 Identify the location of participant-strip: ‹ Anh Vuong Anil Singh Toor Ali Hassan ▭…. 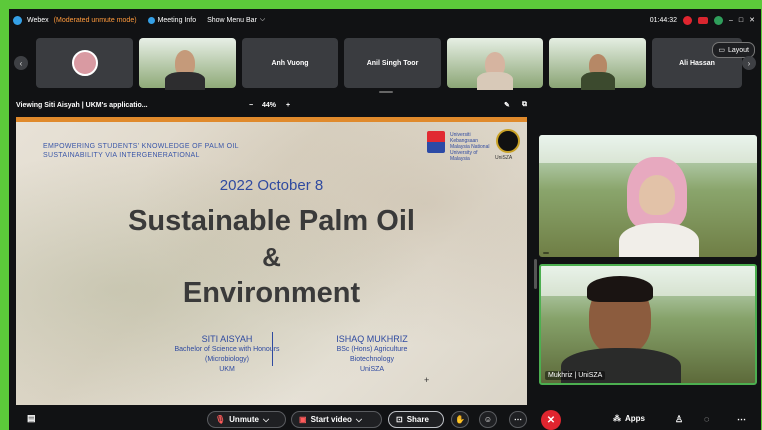
(385, 64).